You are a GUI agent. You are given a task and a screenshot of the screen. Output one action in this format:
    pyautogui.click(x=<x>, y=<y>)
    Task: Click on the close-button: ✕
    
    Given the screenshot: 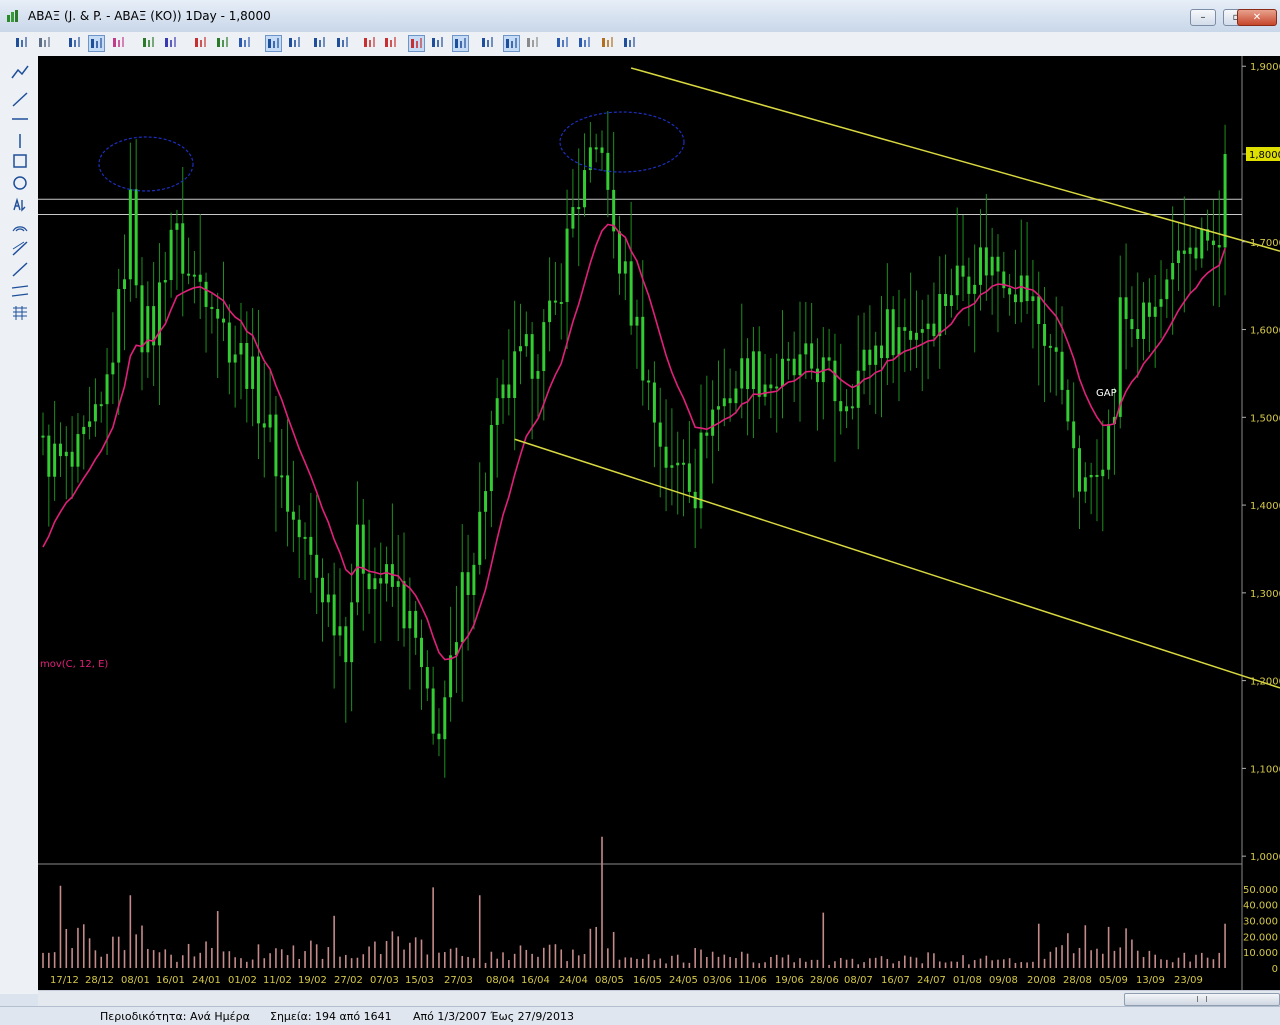 What is the action you would take?
    pyautogui.click(x=1257, y=17)
    